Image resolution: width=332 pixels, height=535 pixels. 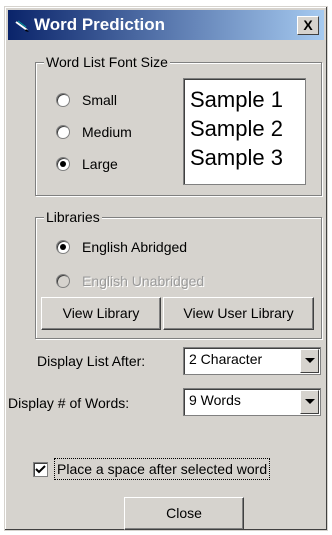 What do you see at coordinates (166, 25) in the screenshot?
I see `title-bar: Word Prediction X` at bounding box center [166, 25].